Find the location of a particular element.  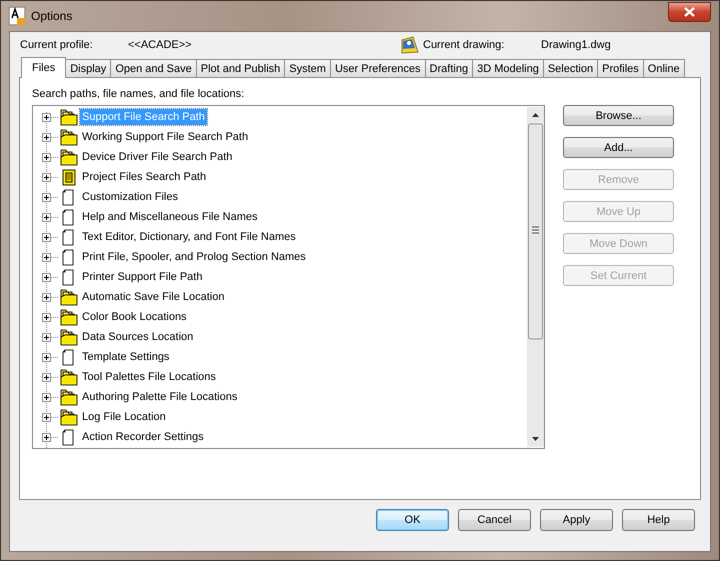

dialog-button: Apply is located at coordinates (576, 520).